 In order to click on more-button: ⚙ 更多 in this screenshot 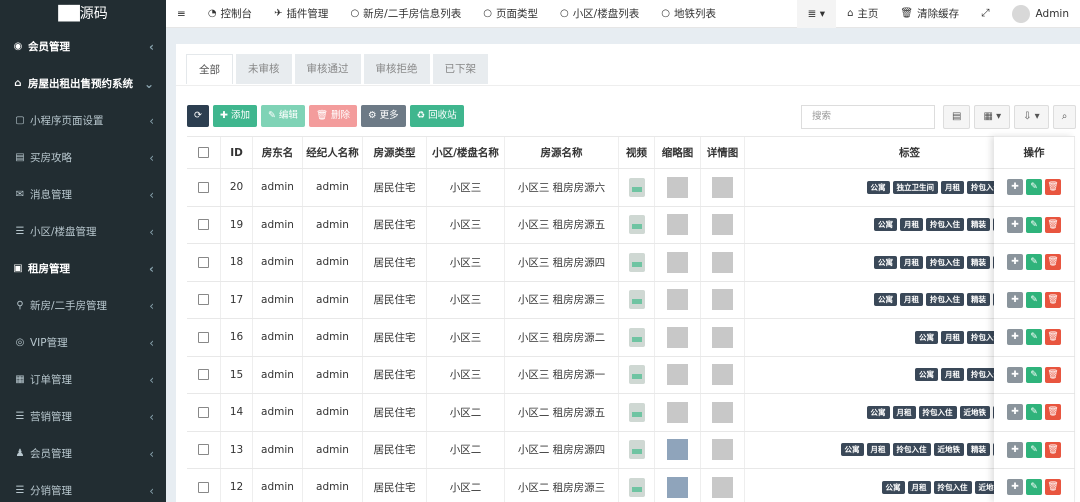, I will do `click(383, 116)`.